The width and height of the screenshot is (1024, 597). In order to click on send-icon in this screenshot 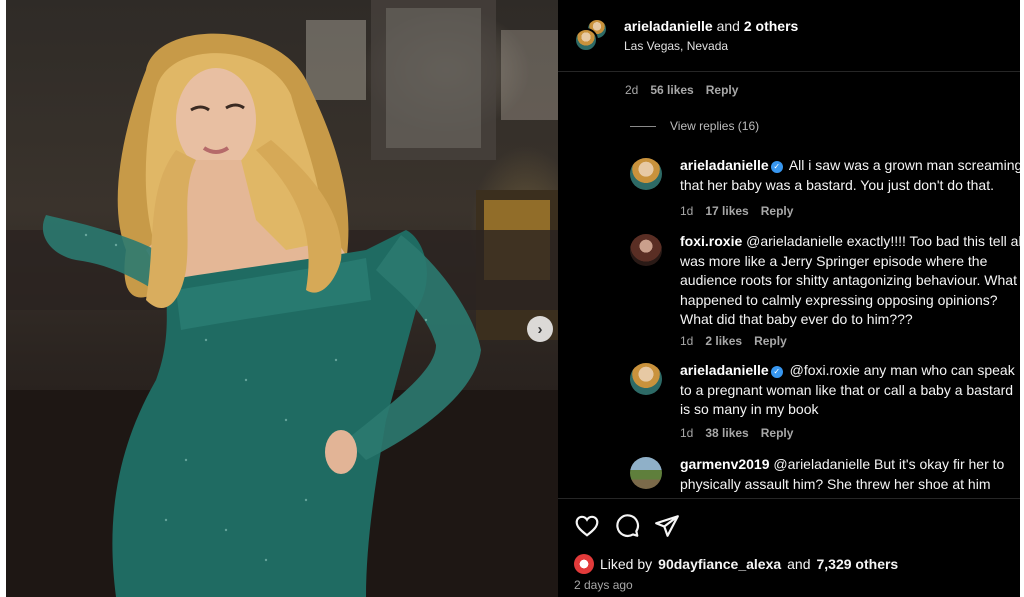, I will do `click(667, 526)`.